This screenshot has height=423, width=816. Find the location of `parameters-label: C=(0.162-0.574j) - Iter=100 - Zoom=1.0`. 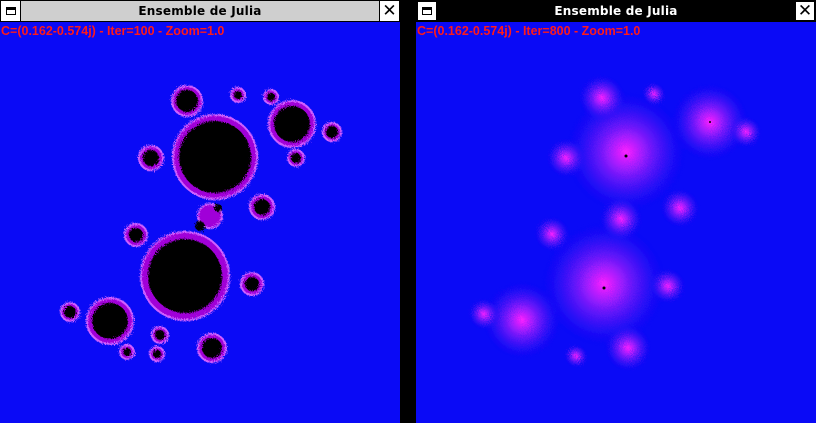

parameters-label: C=(0.162-0.574j) - Iter=100 - Zoom=1.0 is located at coordinates (113, 31).